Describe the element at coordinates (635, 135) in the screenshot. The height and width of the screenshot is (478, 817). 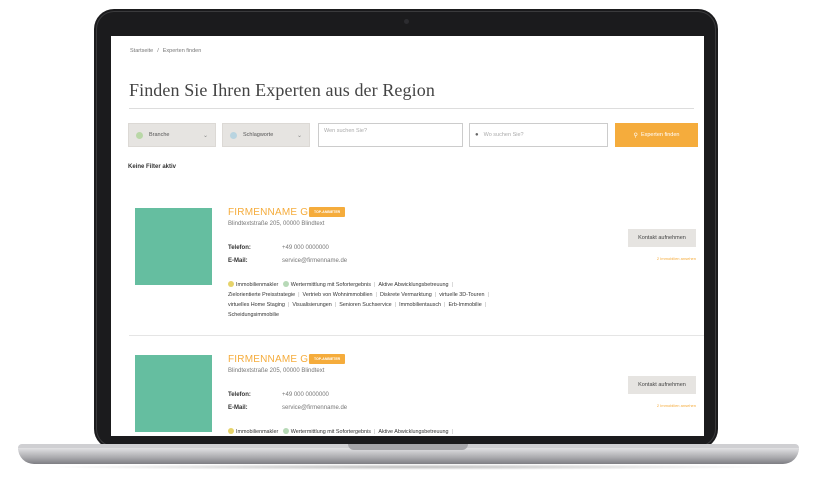
I see `magnifier-icon: ⚲` at that location.